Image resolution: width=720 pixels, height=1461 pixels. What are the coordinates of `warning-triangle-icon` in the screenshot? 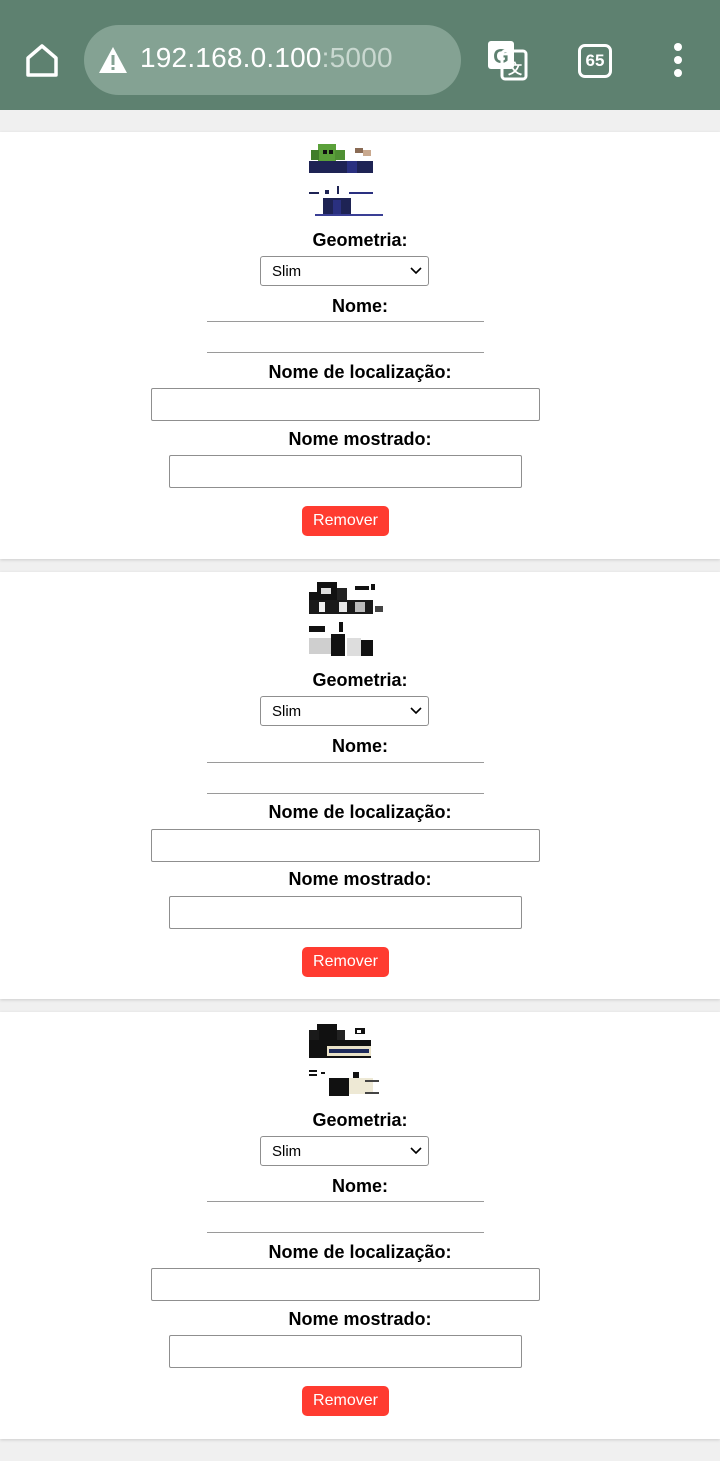 It's located at (113, 60).